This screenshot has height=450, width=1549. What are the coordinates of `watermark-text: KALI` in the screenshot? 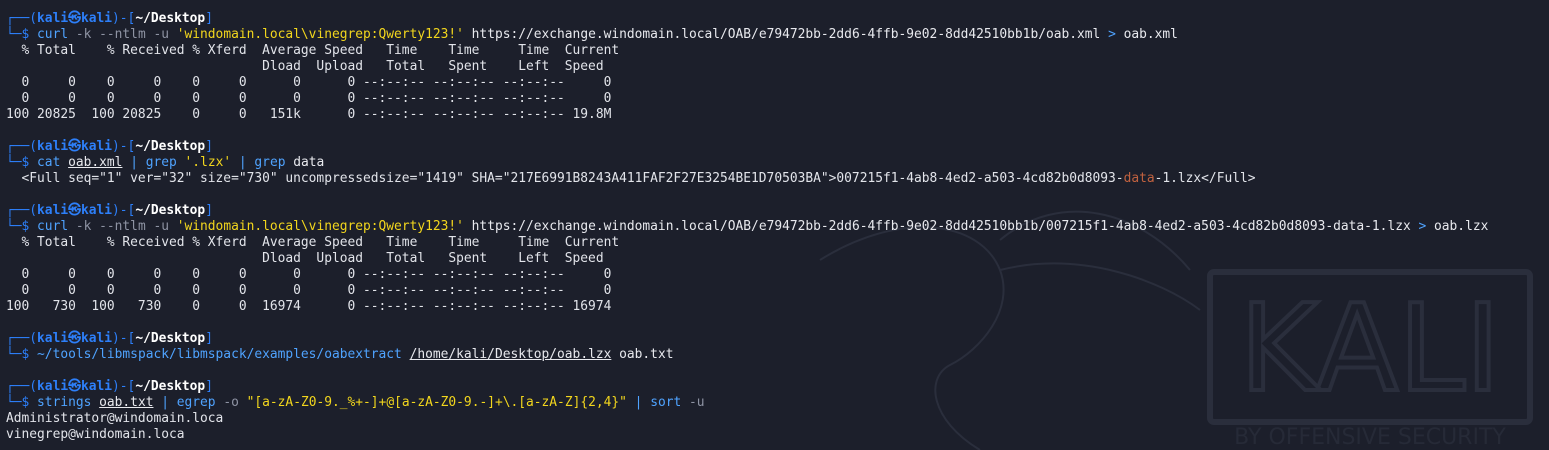 It's located at (1370, 349).